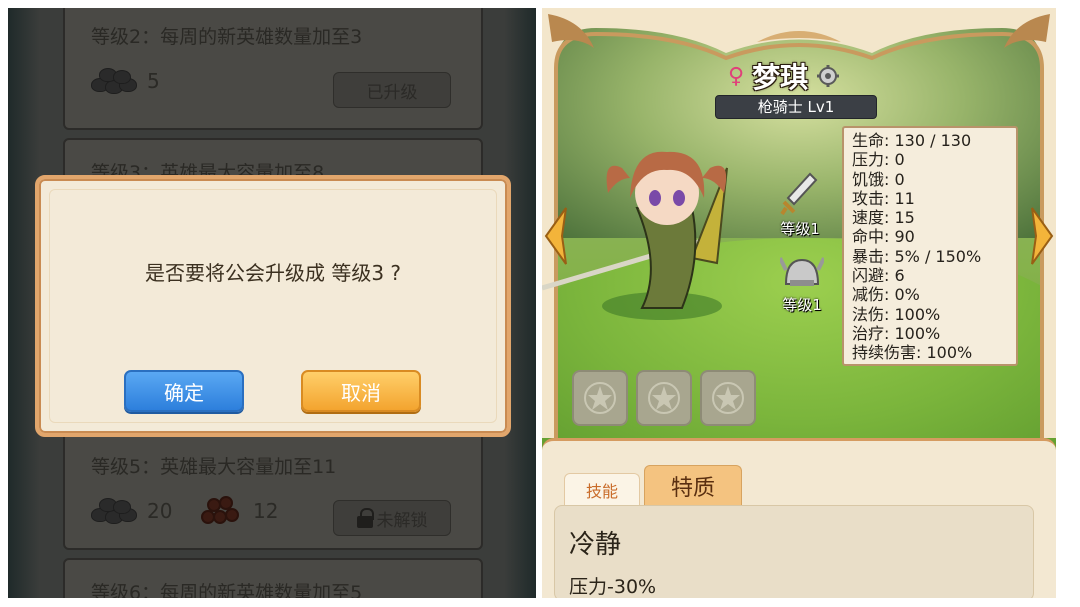 The width and height of the screenshot is (1080, 607). Describe the element at coordinates (227, 37) in the screenshot. I see `level-title: 等级2：每周的新英雄数量加至3` at that location.